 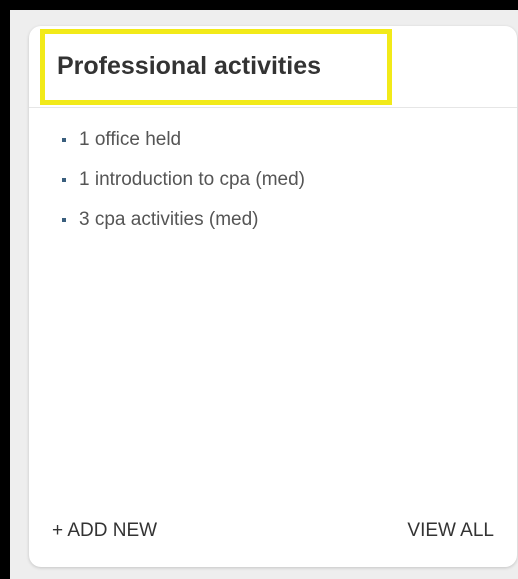 I want to click on list-item: 1 introduction to cpa (med), so click(x=273, y=186).